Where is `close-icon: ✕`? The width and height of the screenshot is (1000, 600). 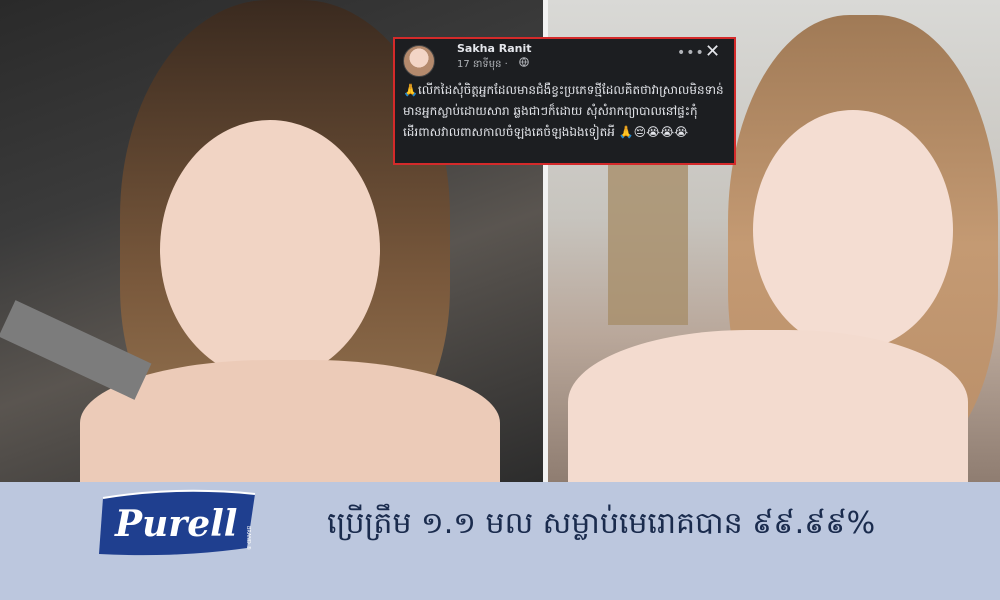 close-icon: ✕ is located at coordinates (712, 51).